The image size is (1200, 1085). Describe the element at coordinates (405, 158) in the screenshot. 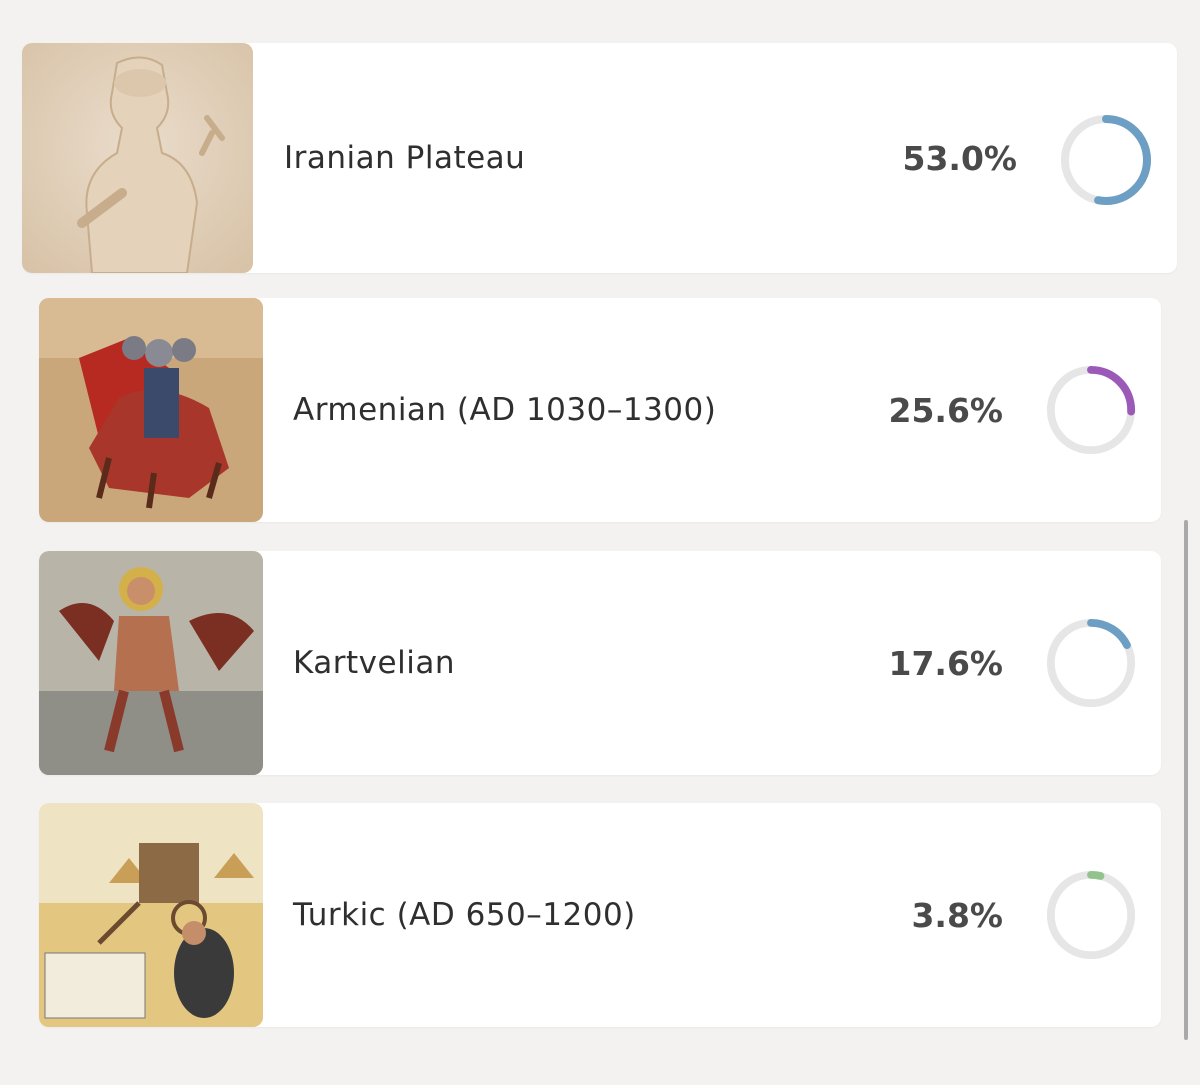

I see `population-label: Iranian Plateau` at that location.